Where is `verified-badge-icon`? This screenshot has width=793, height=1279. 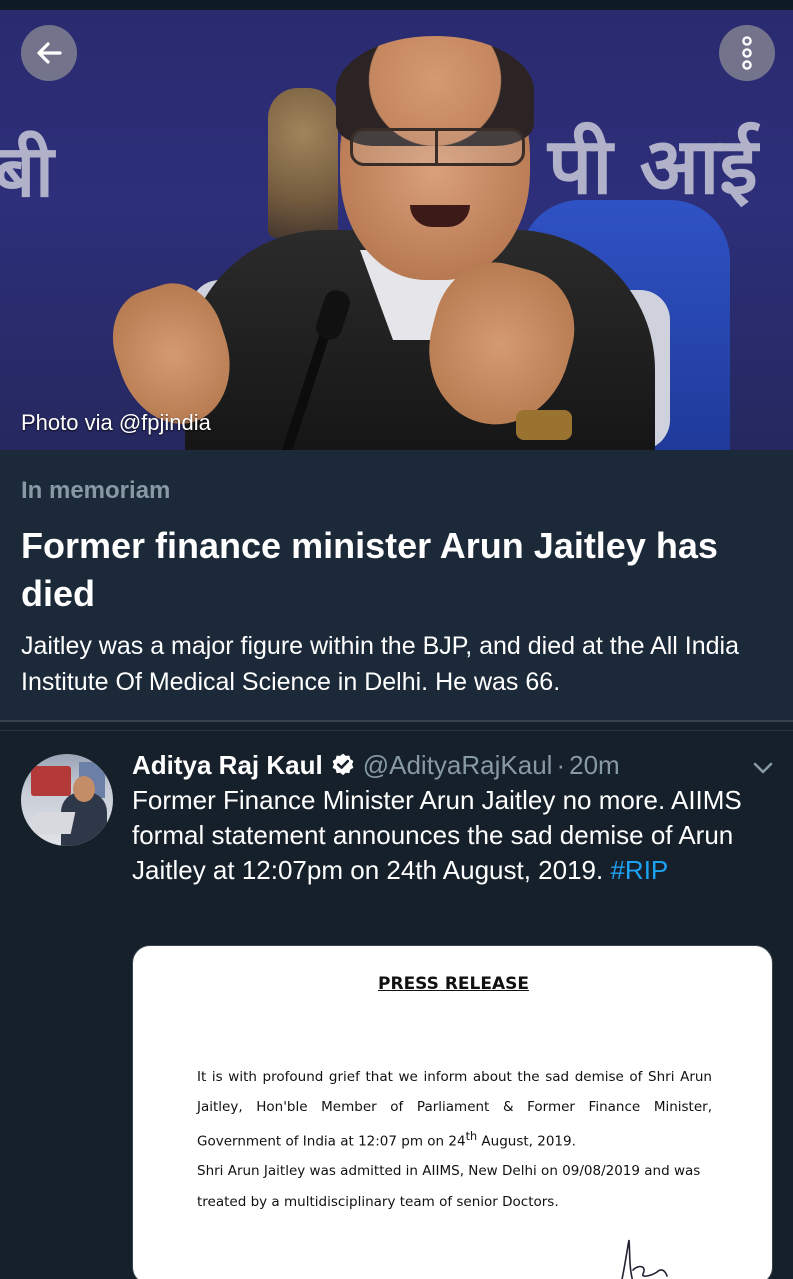 verified-badge-icon is located at coordinates (343, 764).